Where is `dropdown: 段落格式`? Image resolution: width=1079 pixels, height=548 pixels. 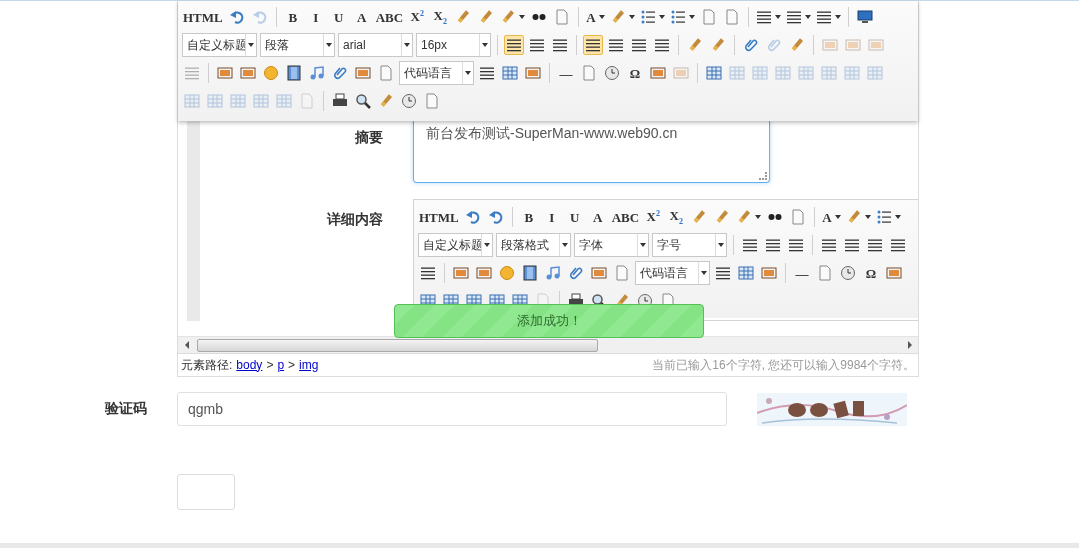
dropdown: 段落格式 is located at coordinates (533, 245).